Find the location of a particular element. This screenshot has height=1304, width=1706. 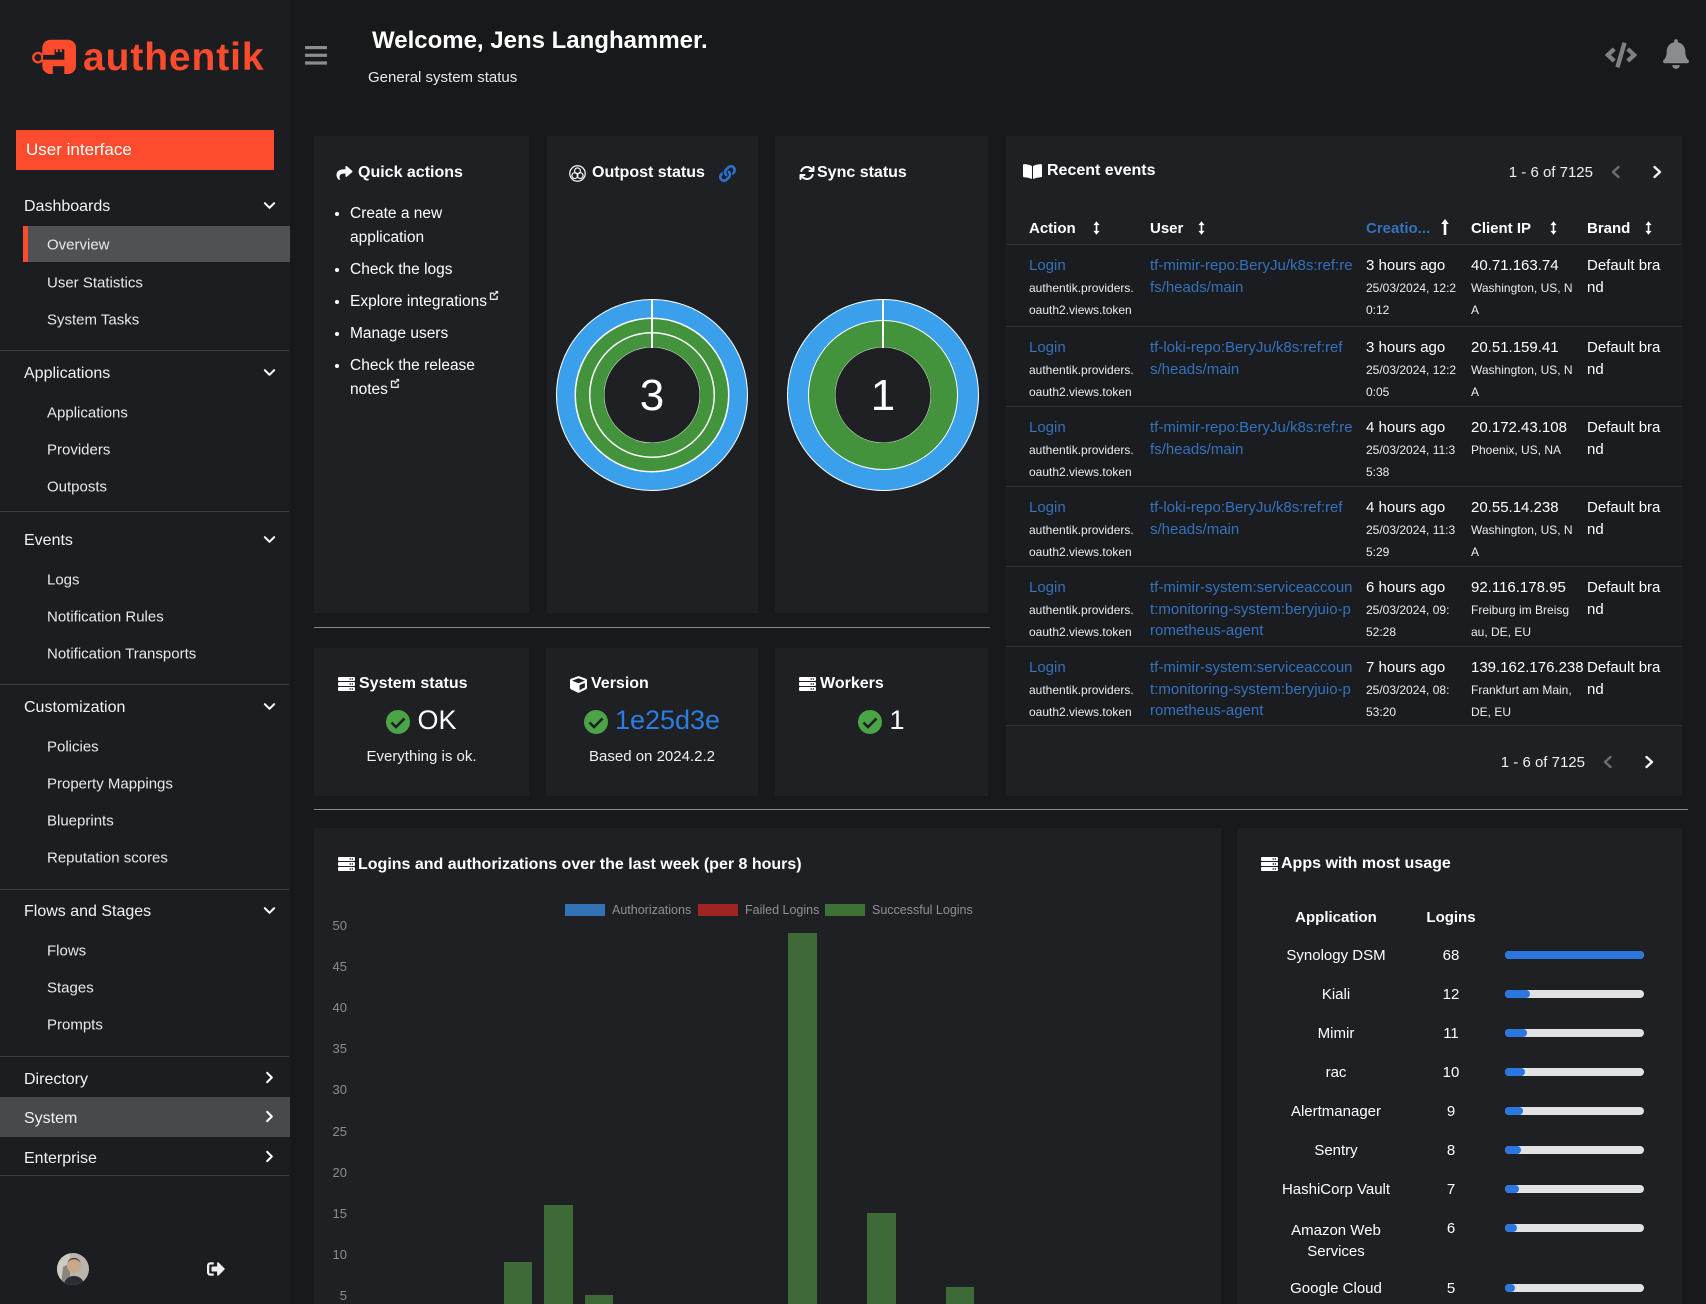

svg-text: 3 is located at coordinates (652, 395).